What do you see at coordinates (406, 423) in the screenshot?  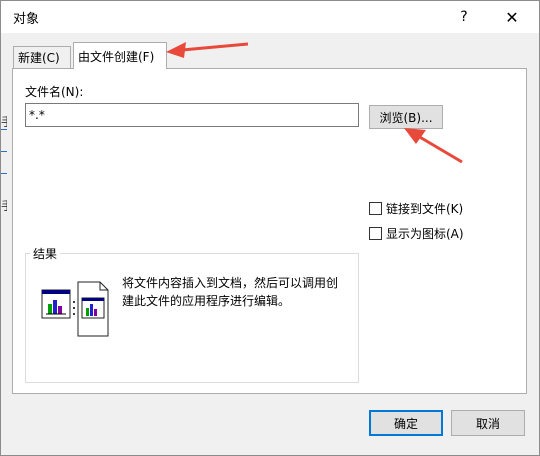 I see `ok-button: 确定` at bounding box center [406, 423].